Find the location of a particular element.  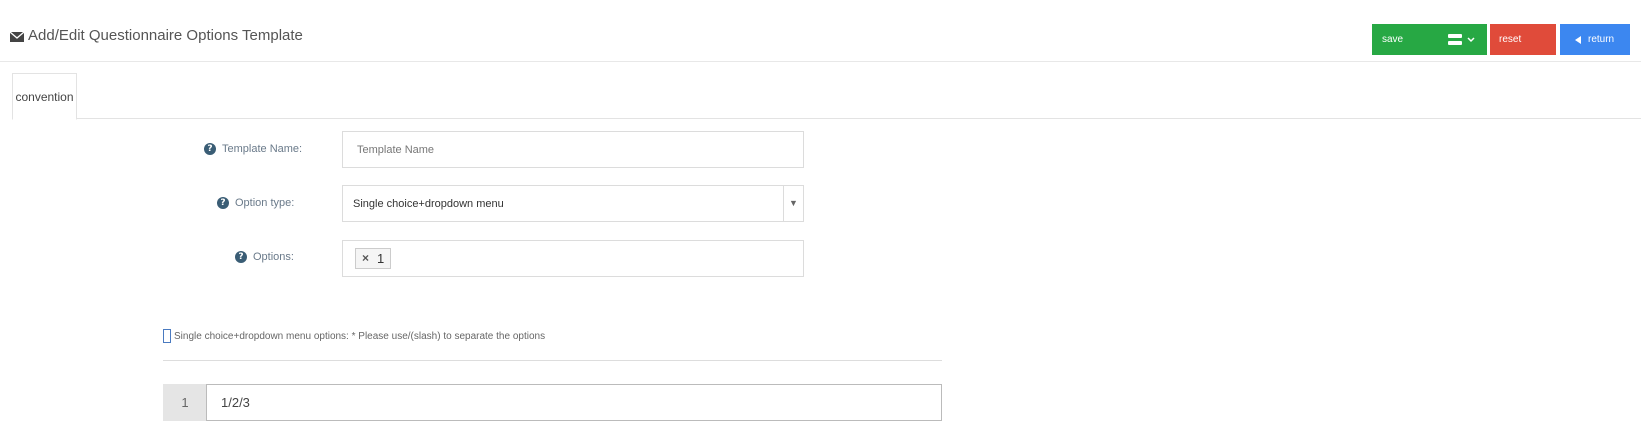

reset-button-label: reset is located at coordinates (1510, 39).